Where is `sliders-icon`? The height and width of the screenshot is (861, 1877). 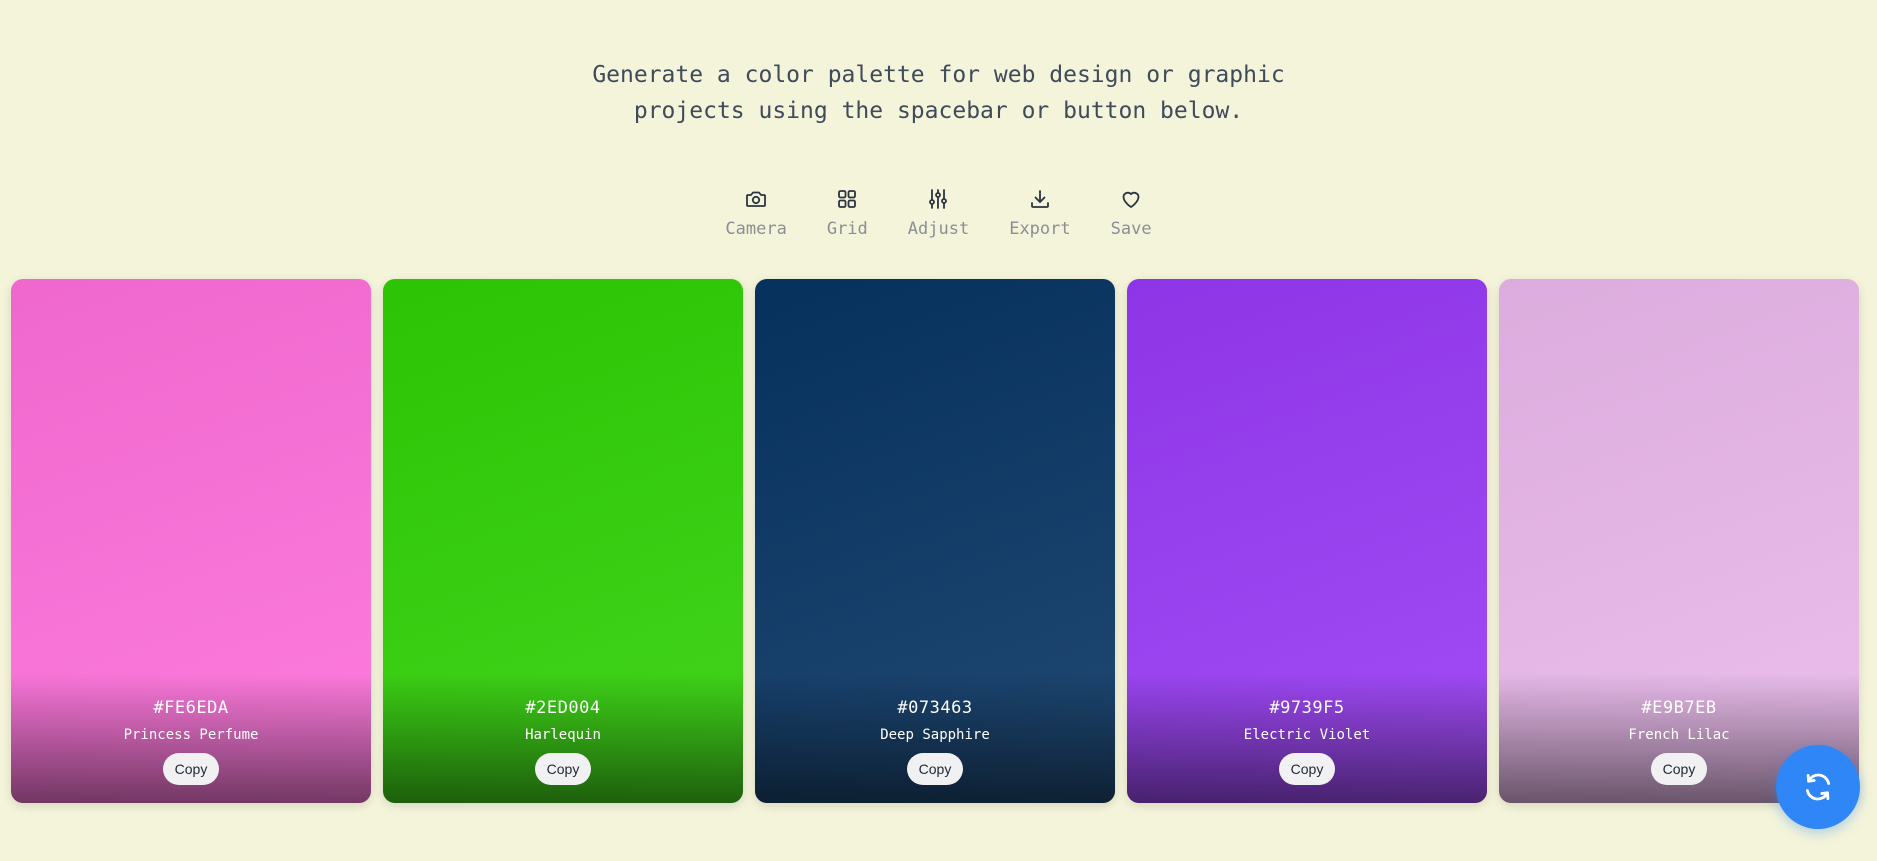 sliders-icon is located at coordinates (938, 199).